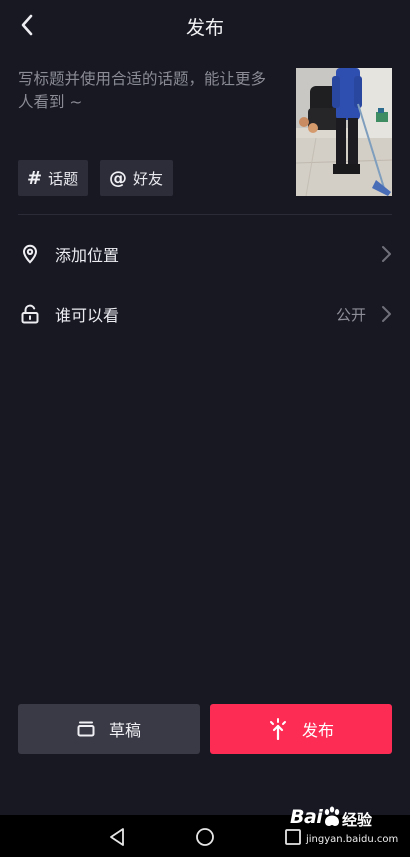  I want to click on caption-input, so click(149, 103).